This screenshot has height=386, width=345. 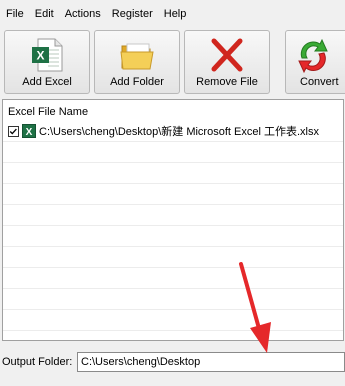 I want to click on excel-small-icon: X, so click(x=29, y=131).